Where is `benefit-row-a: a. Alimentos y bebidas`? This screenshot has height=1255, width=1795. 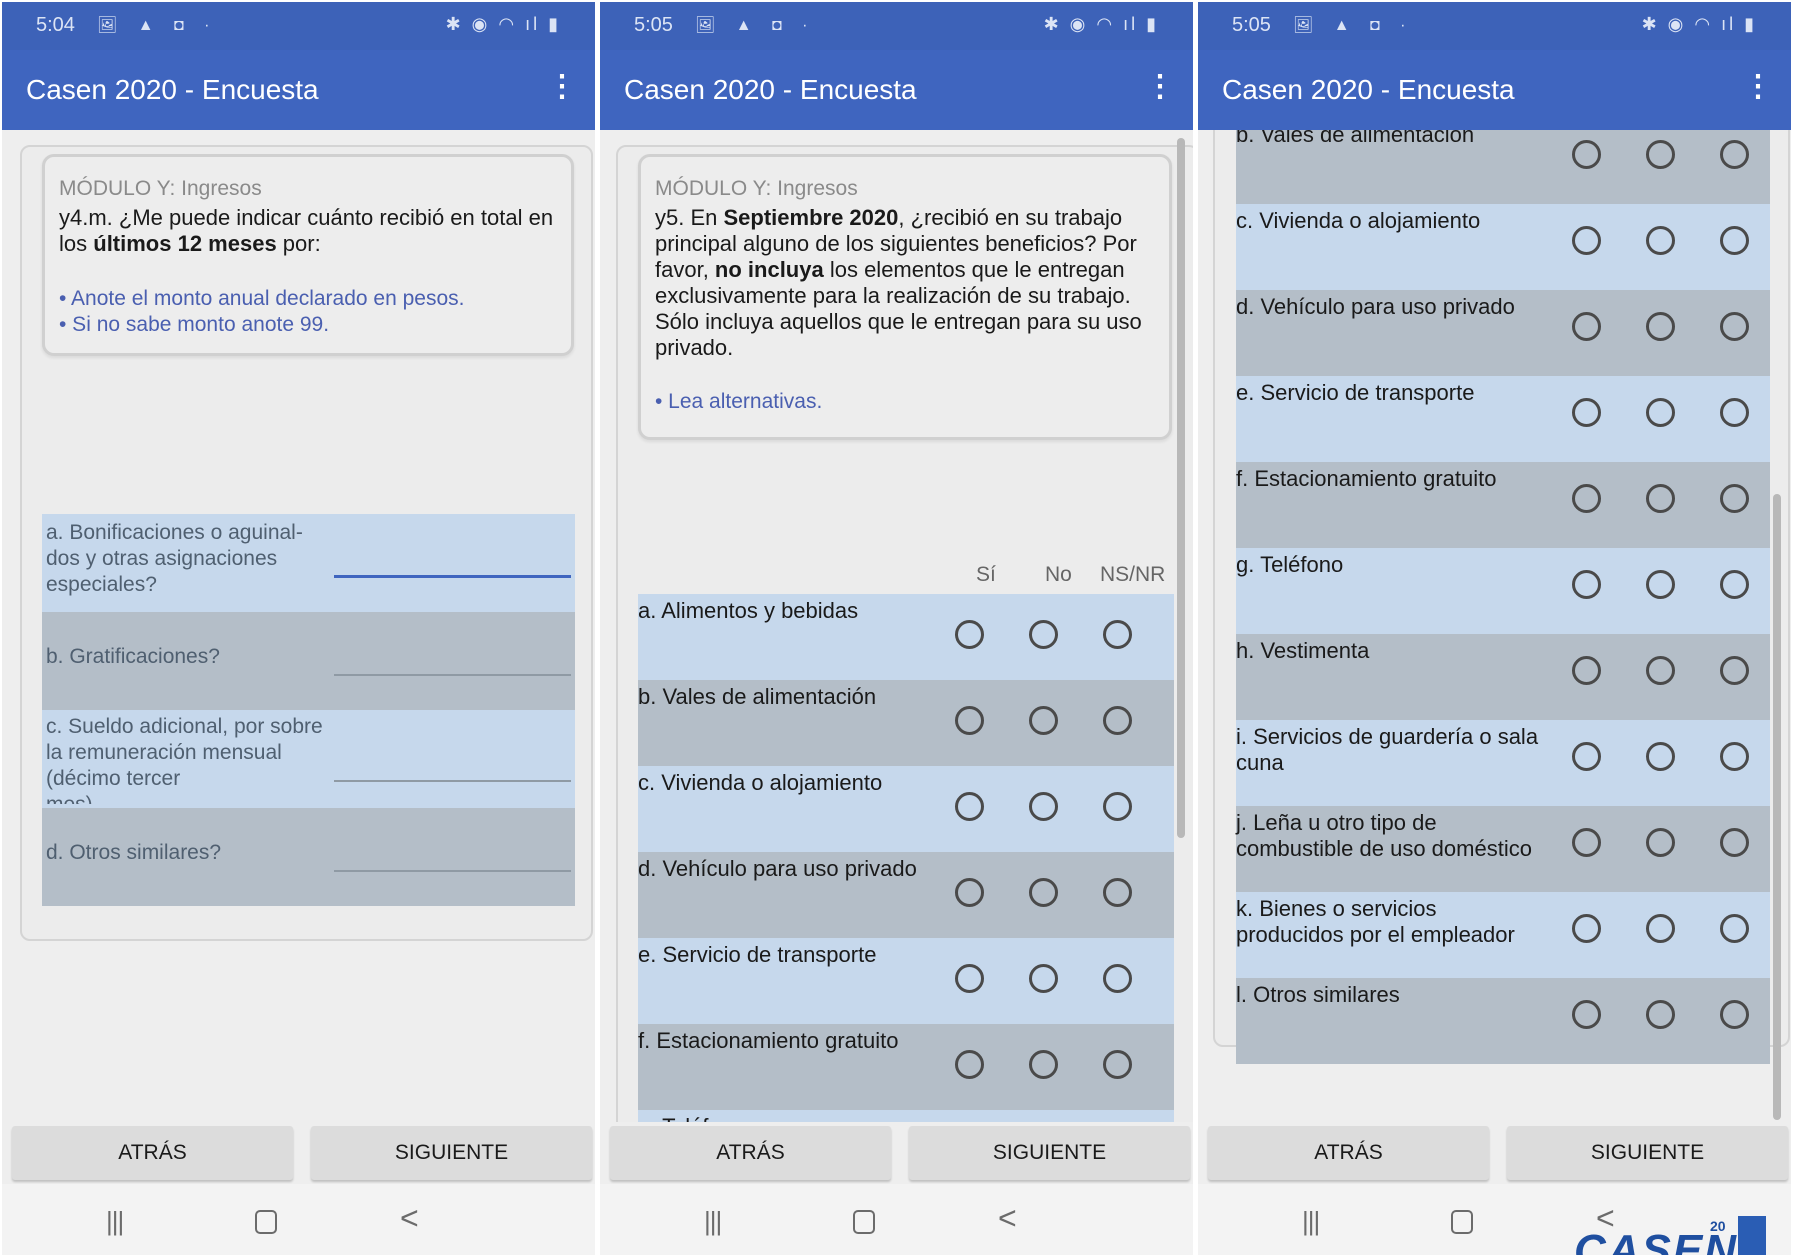
benefit-row-a: a. Alimentos y bebidas is located at coordinates (906, 637).